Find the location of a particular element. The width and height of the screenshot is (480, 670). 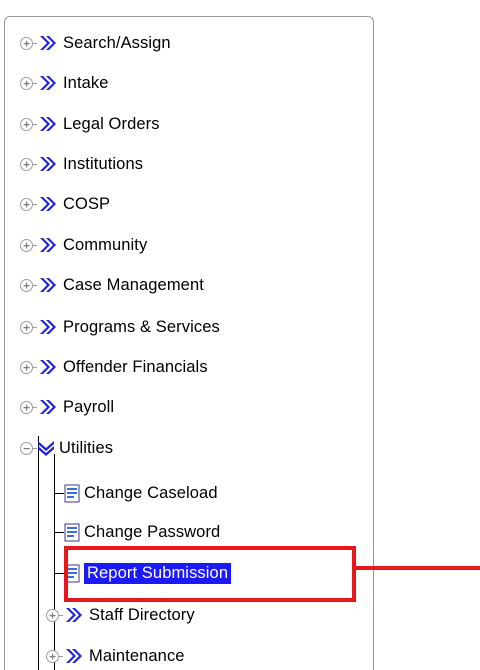

tree-node-cosp: + COSP is located at coordinates (65, 204).